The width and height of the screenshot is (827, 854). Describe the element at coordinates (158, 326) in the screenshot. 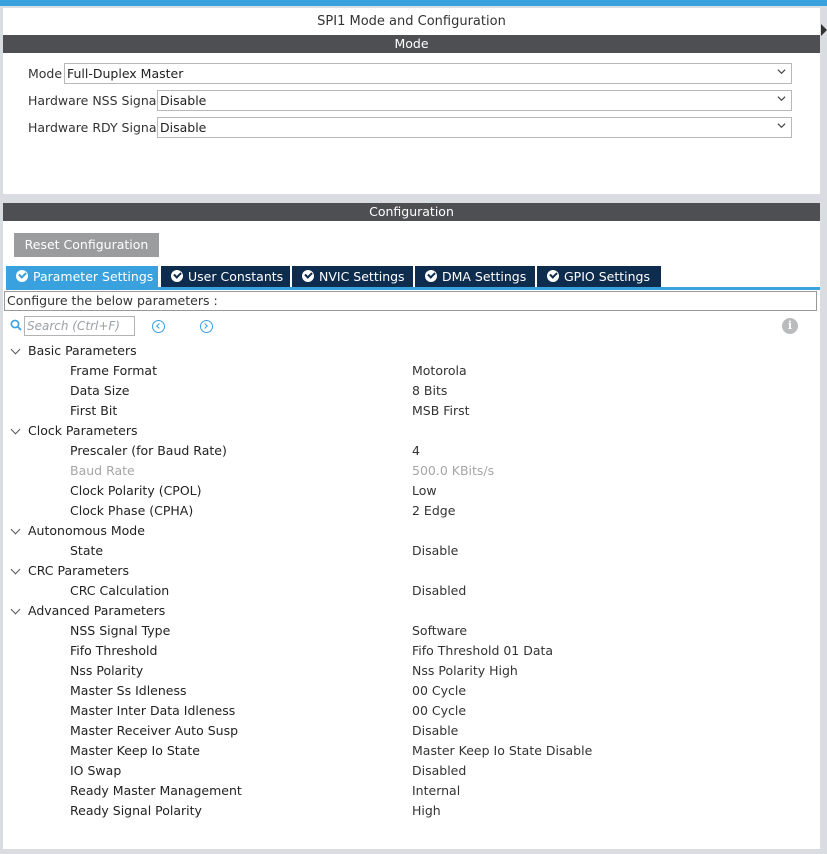

I see `search-previous-icon` at that location.